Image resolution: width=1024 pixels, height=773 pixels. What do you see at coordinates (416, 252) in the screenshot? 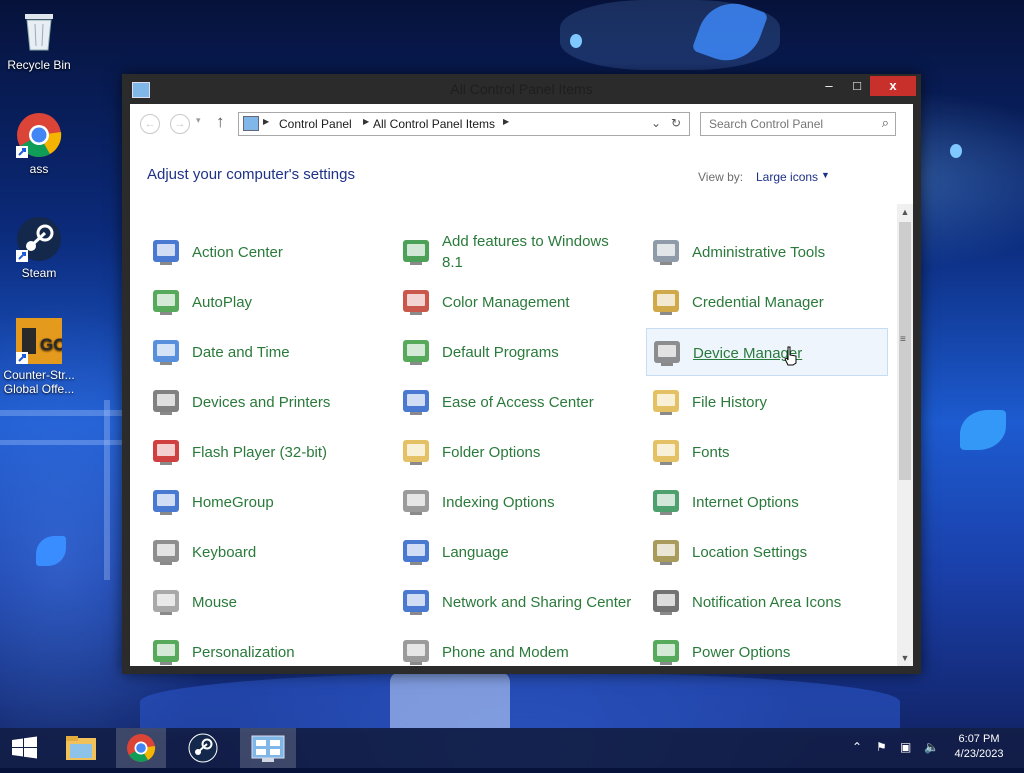
I see `add-features-icon` at bounding box center [416, 252].